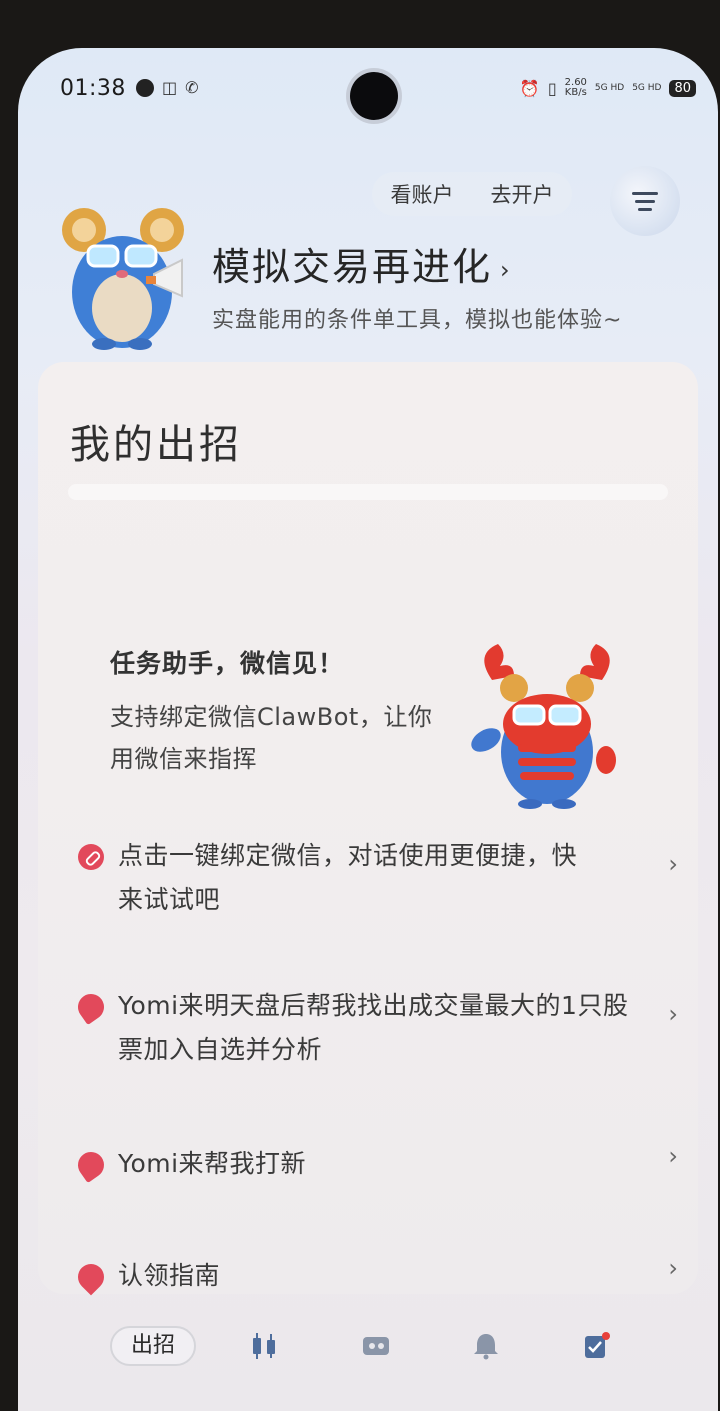  I want to click on bell-icon, so click(486, 1346).